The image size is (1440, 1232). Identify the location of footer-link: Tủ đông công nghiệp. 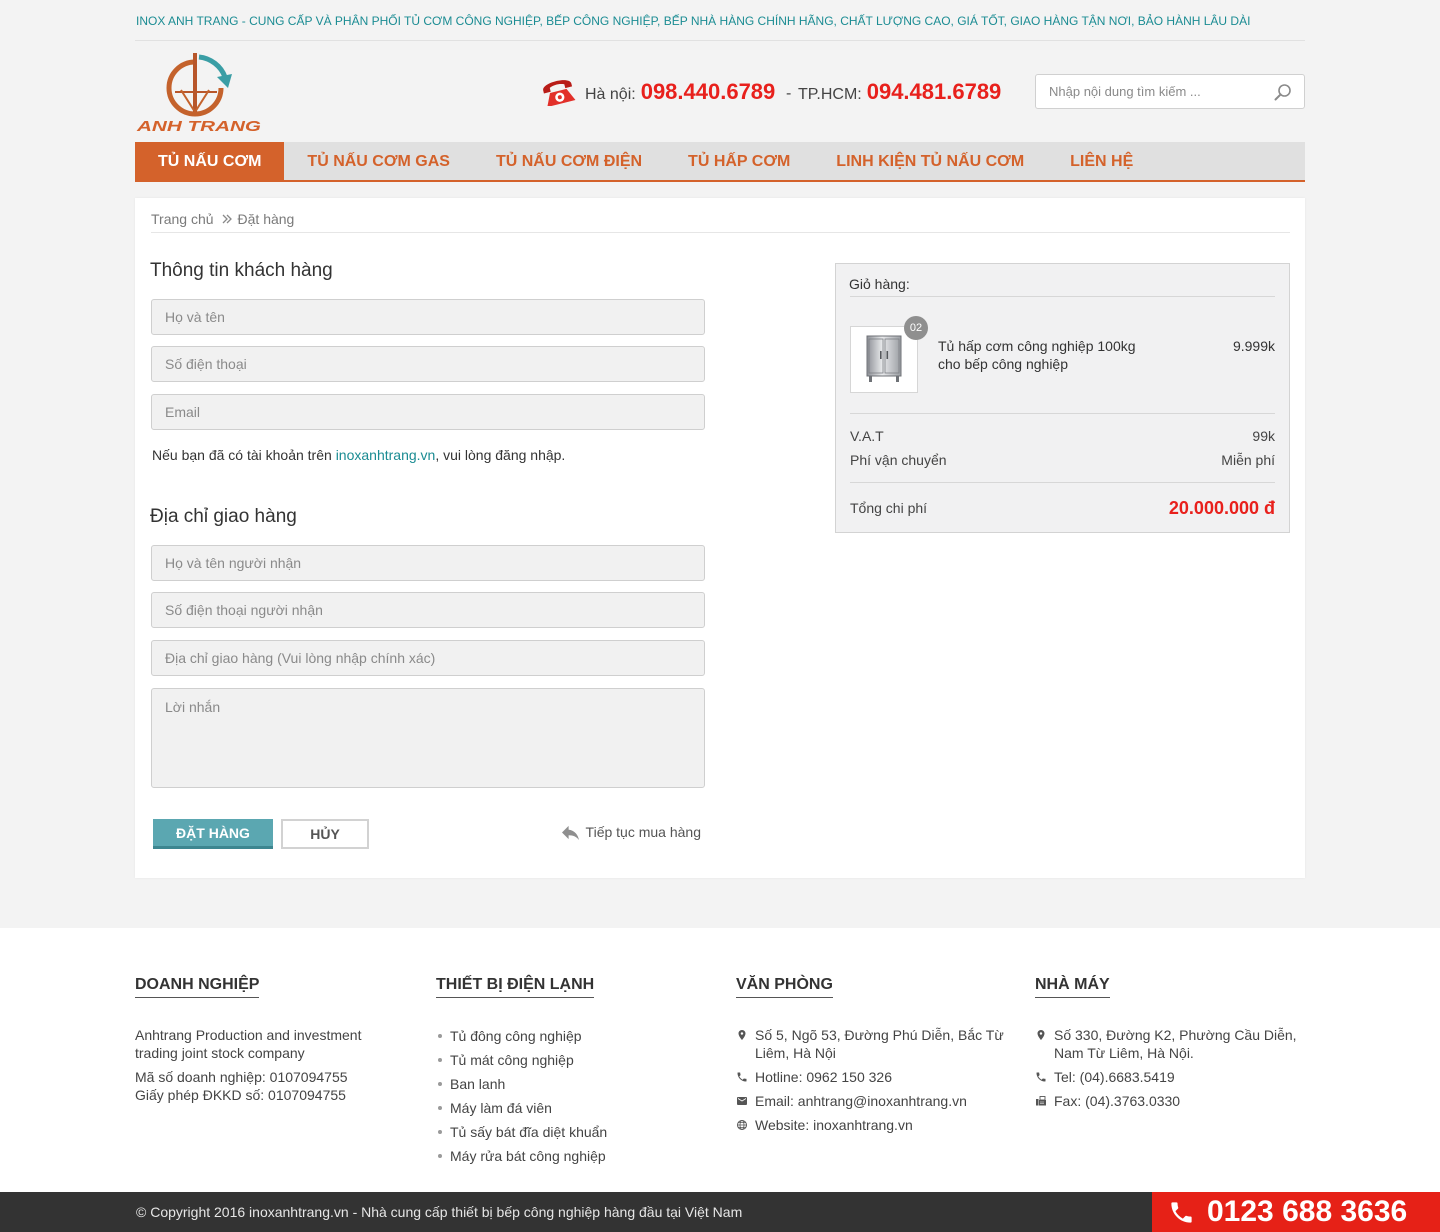
(581, 1036).